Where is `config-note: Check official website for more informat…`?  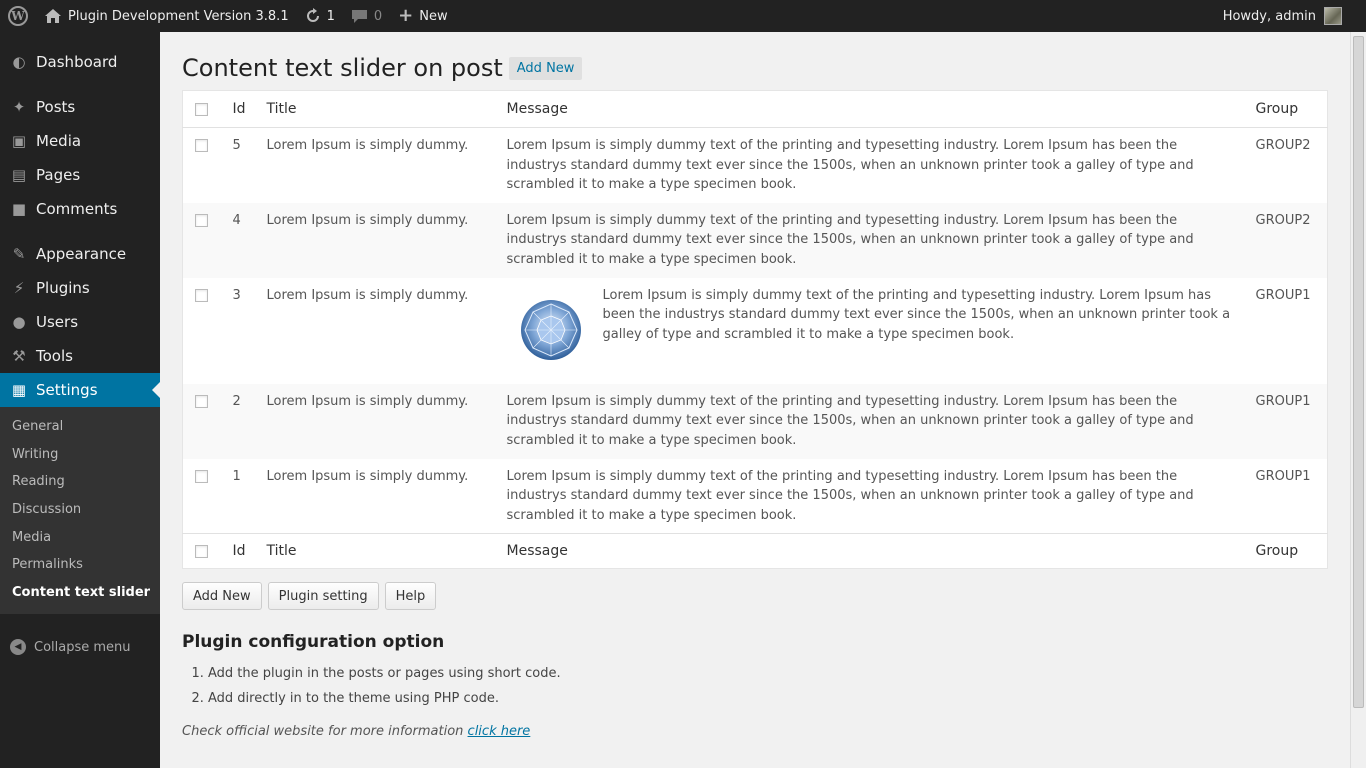 config-note: Check official website for more informat… is located at coordinates (755, 731).